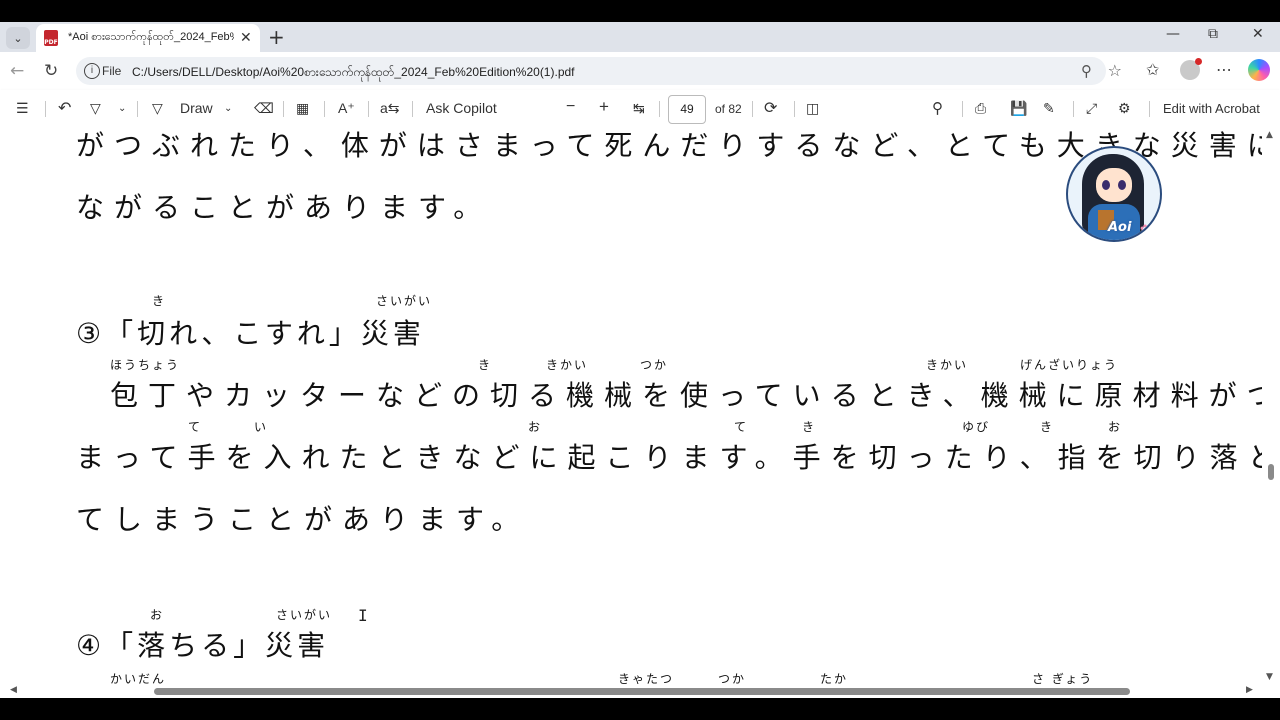  I want to click on scroll-down-arrow-icon: ▼, so click(1269, 677).